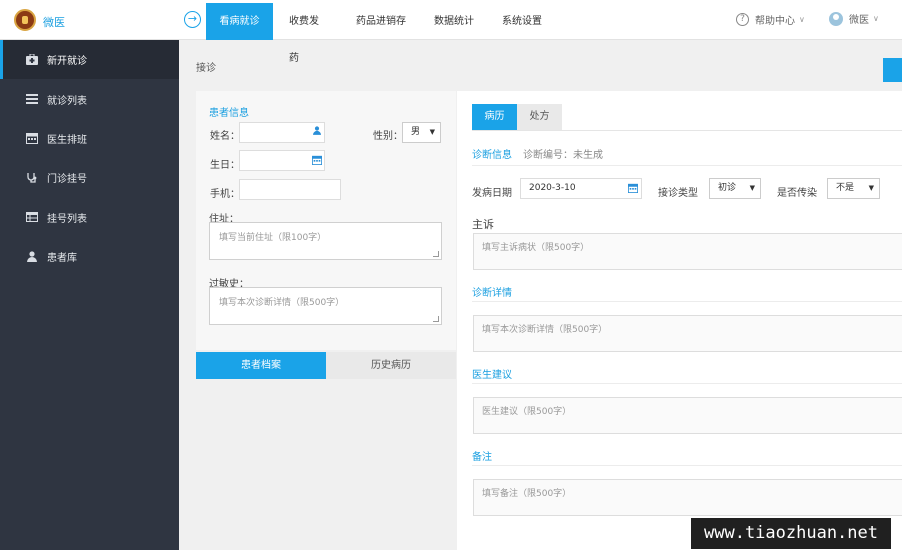 The width and height of the screenshot is (902, 550). I want to click on birthday-label: 生日：, so click(225, 165).